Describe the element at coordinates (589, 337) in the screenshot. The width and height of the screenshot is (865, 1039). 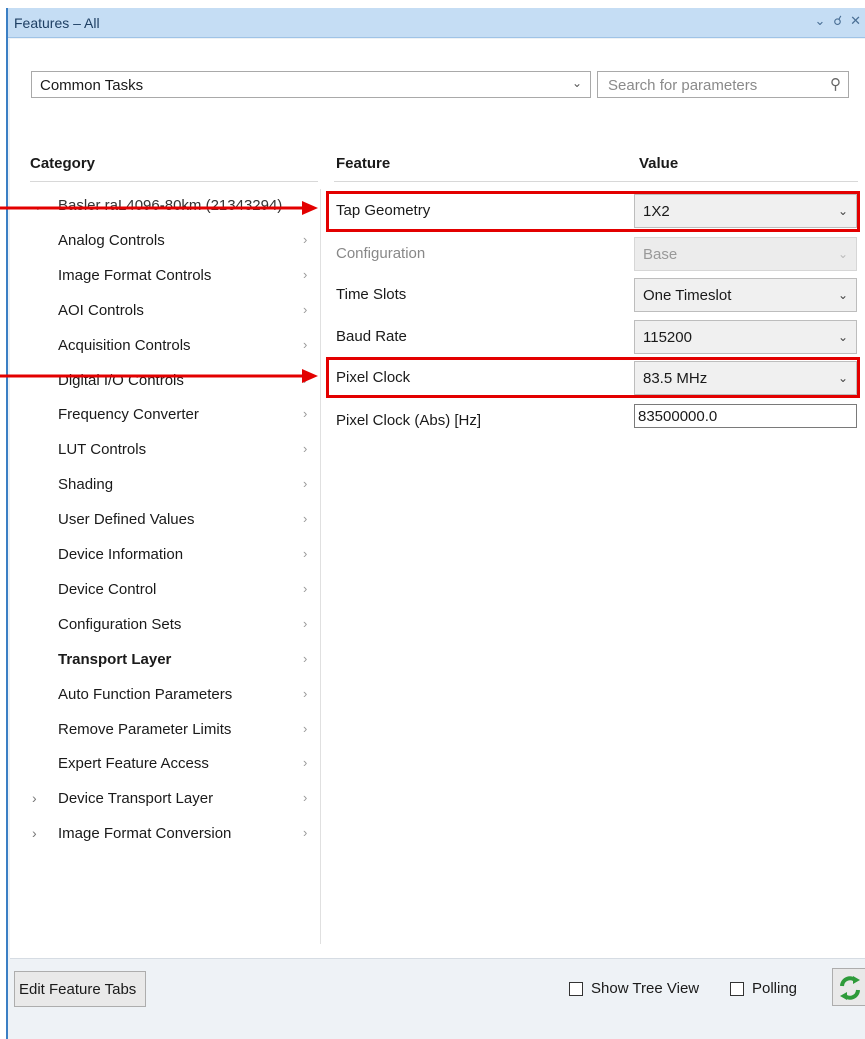
I see `feature-row: Baud Rate 115200 ⌄` at that location.